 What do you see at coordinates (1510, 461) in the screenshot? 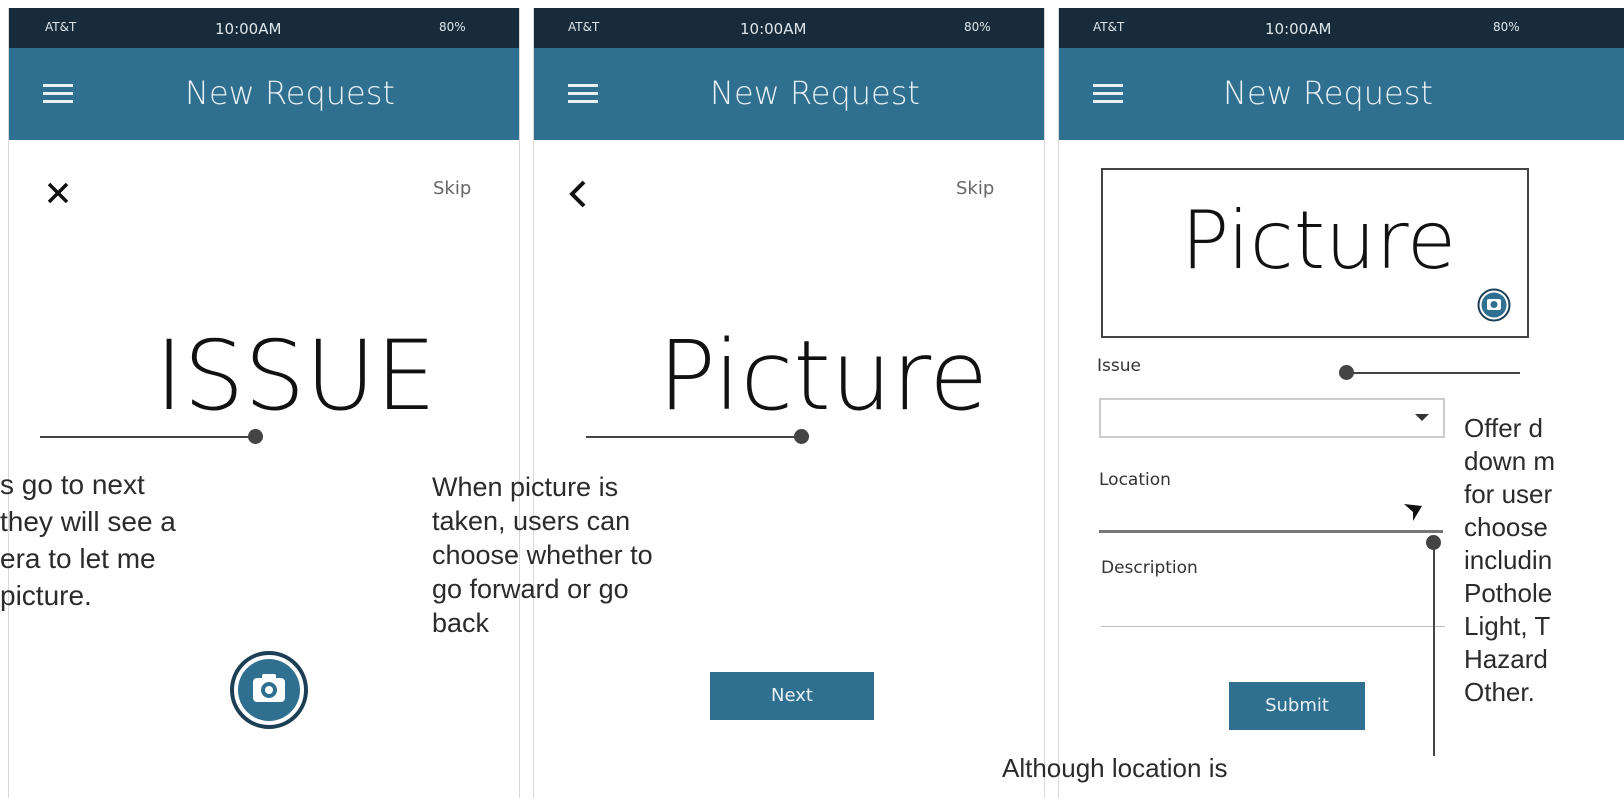
I see `note-line: down m` at bounding box center [1510, 461].